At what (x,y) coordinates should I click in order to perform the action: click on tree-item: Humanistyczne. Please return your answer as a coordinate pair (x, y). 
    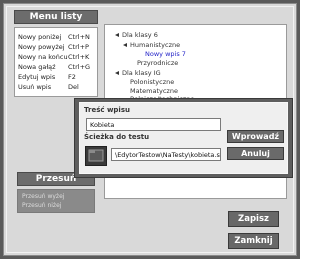
    Looking at the image, I should click on (151, 45).